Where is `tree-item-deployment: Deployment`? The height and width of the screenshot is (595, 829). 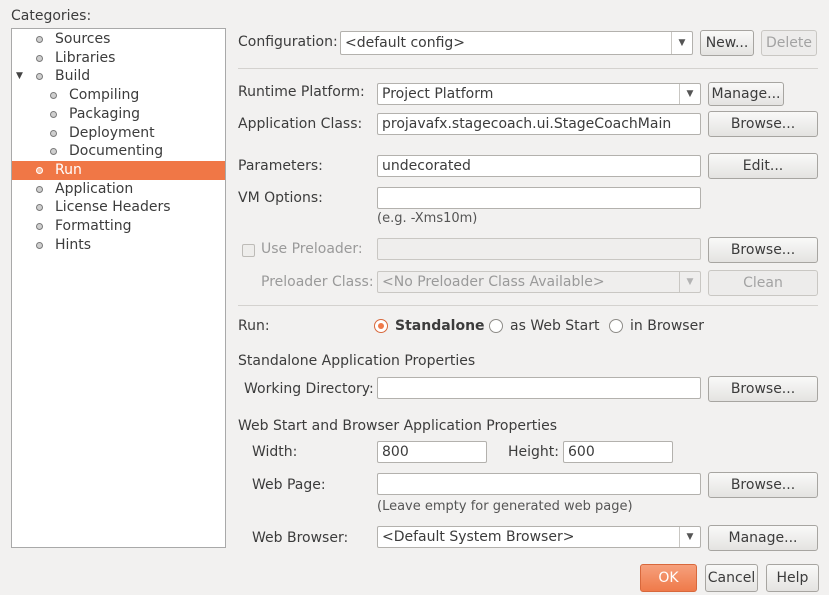
tree-item-deployment: Deployment is located at coordinates (118, 133).